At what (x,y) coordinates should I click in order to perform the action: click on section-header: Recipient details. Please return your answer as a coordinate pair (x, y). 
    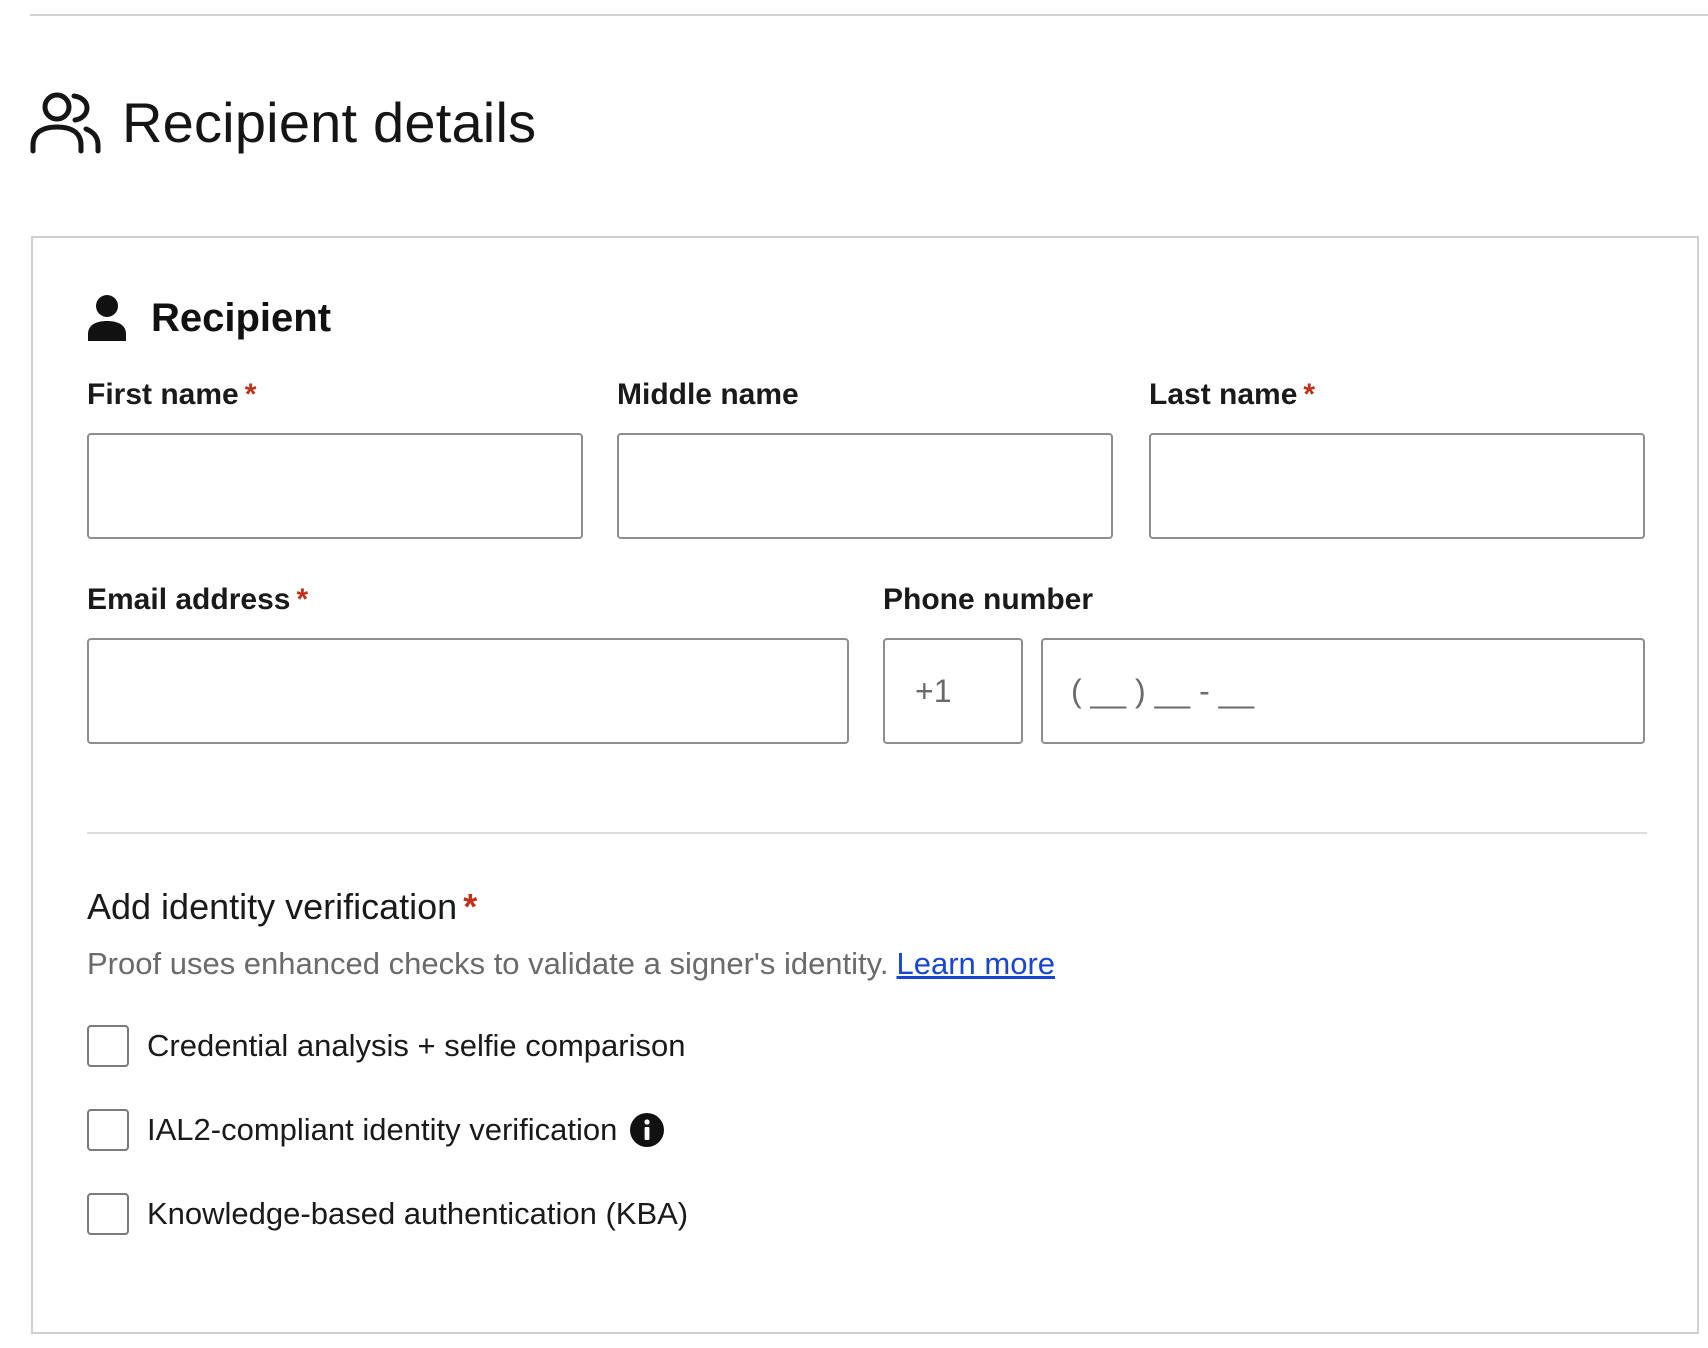
    Looking at the image, I should click on (283, 122).